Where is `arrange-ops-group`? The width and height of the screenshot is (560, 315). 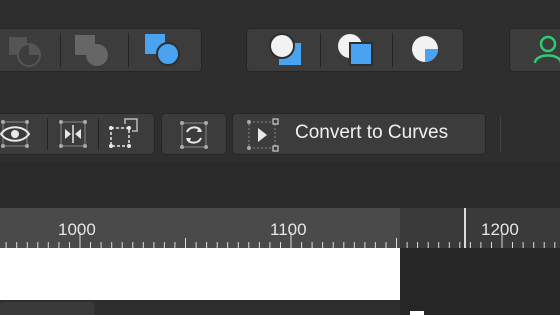
arrange-ops-group is located at coordinates (355, 50).